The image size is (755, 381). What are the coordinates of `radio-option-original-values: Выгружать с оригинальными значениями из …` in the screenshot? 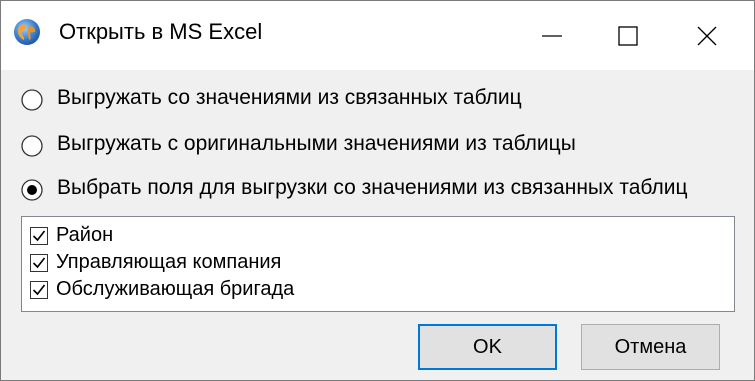 It's located at (381, 146).